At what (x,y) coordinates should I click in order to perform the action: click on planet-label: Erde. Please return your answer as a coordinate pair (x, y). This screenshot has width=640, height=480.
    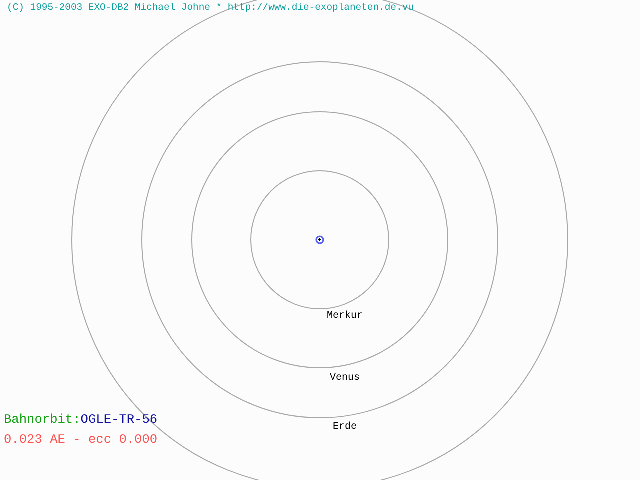
    Looking at the image, I should click on (345, 427).